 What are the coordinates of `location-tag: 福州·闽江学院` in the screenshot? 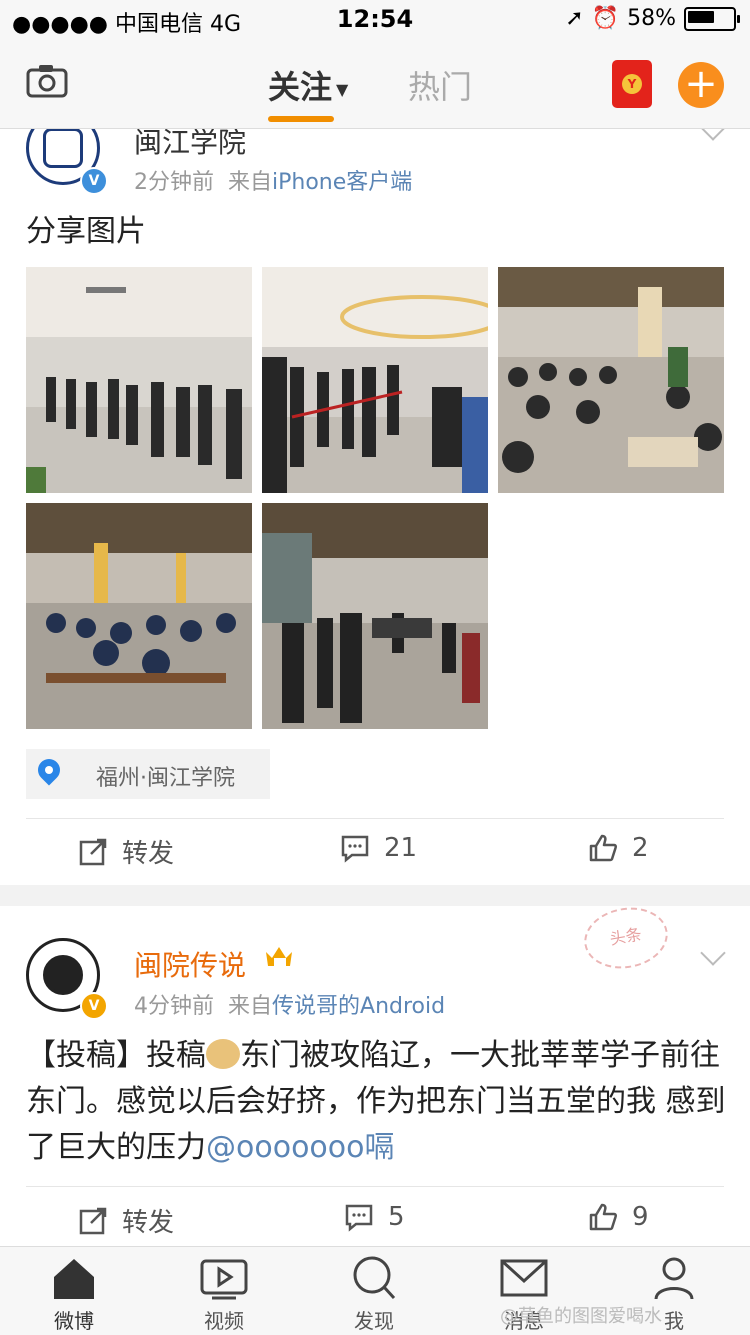 It's located at (148, 774).